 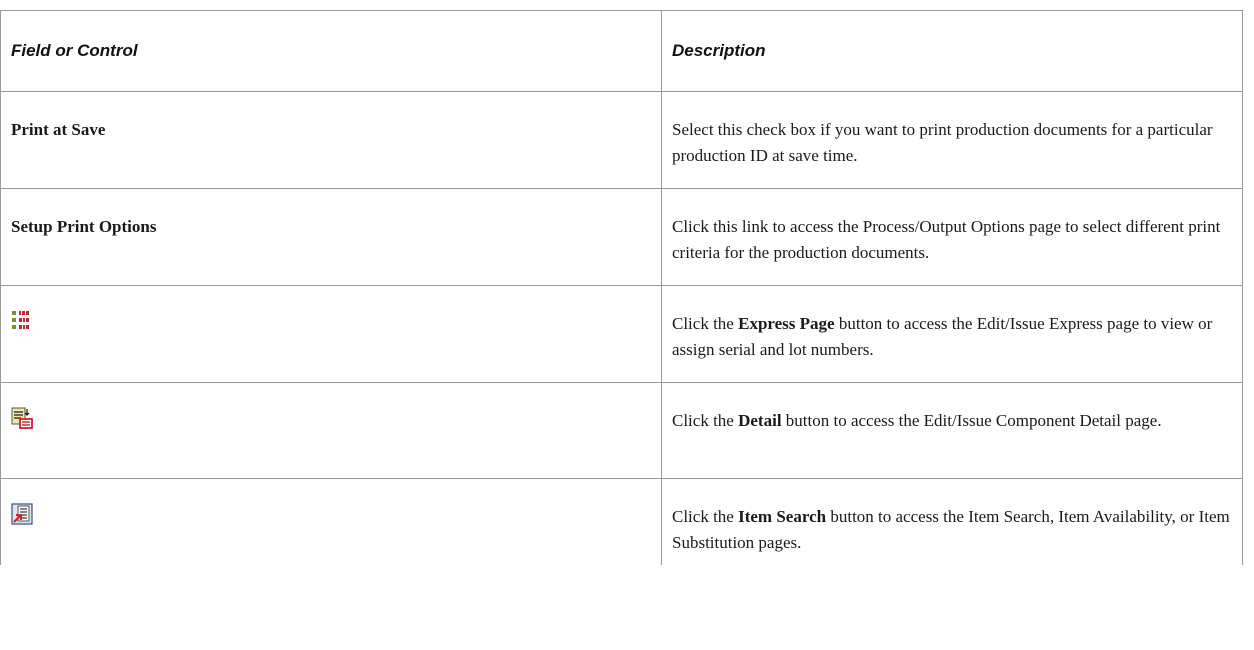 I want to click on detail-icon, so click(x=22, y=418).